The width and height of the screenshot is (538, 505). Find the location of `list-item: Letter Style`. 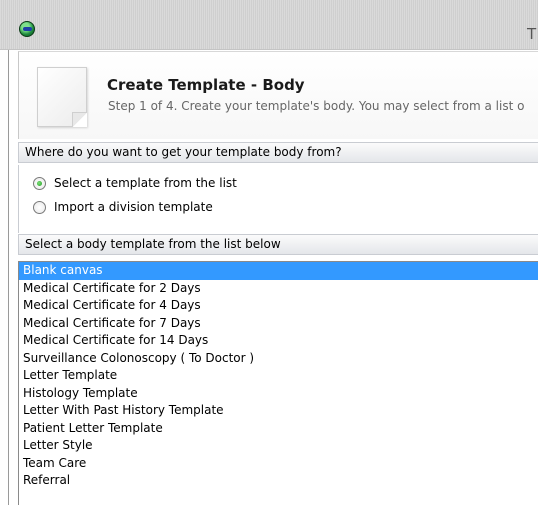

list-item: Letter Style is located at coordinates (278, 446).